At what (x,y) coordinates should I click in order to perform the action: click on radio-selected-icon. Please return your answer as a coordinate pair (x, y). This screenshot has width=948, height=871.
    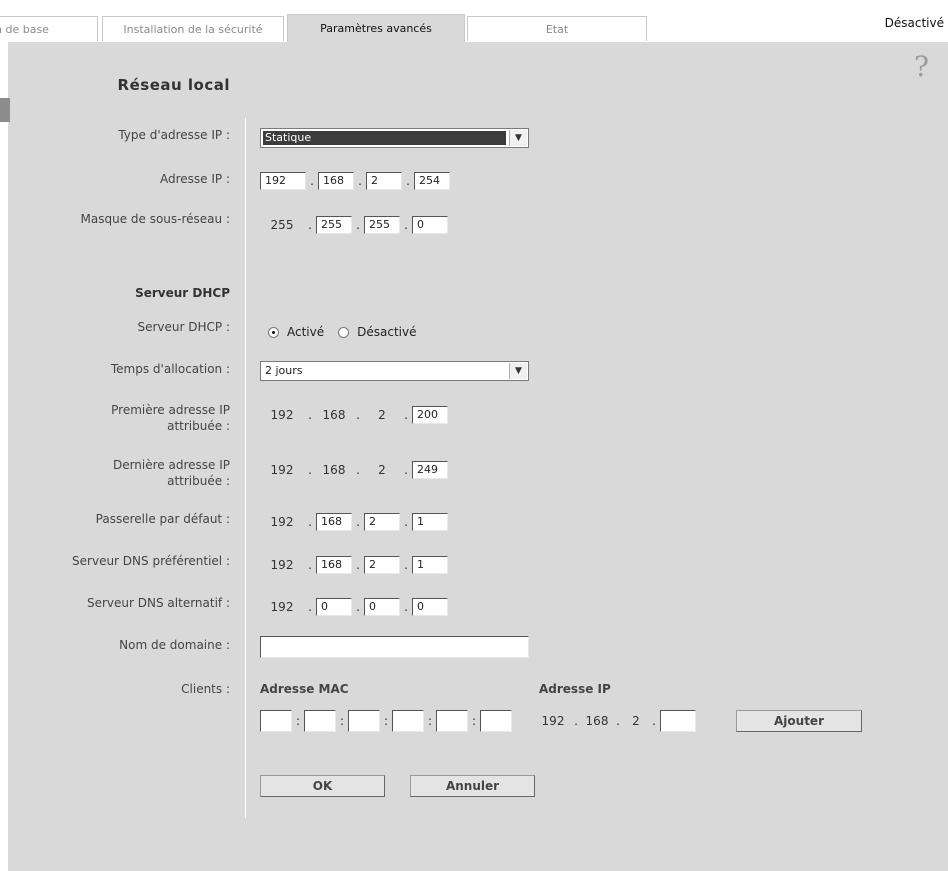
    Looking at the image, I should click on (273, 332).